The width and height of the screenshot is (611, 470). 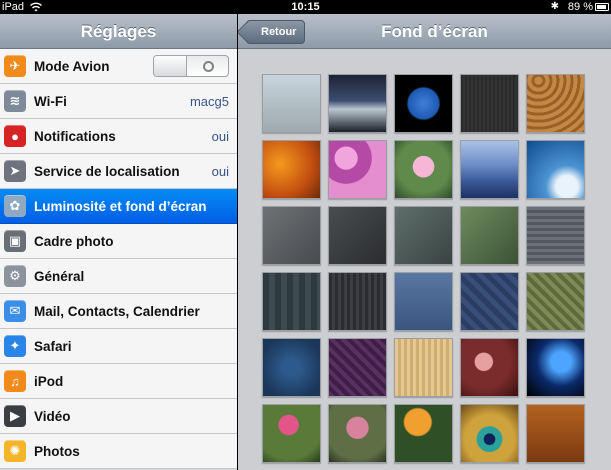 I want to click on brightness-wallpaper-icon: ✿, so click(x=15, y=206).